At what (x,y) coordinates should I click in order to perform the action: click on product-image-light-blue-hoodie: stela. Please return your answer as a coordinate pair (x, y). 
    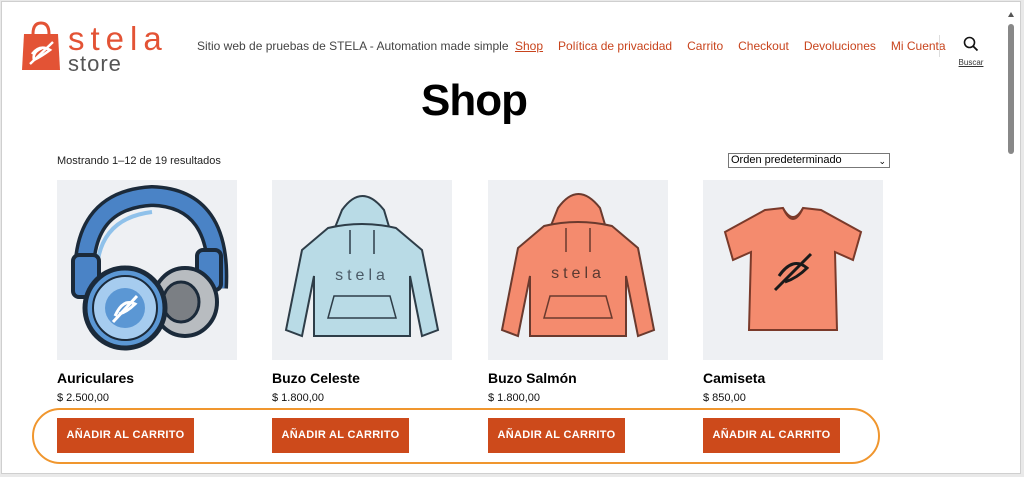
    Looking at the image, I should click on (362, 270).